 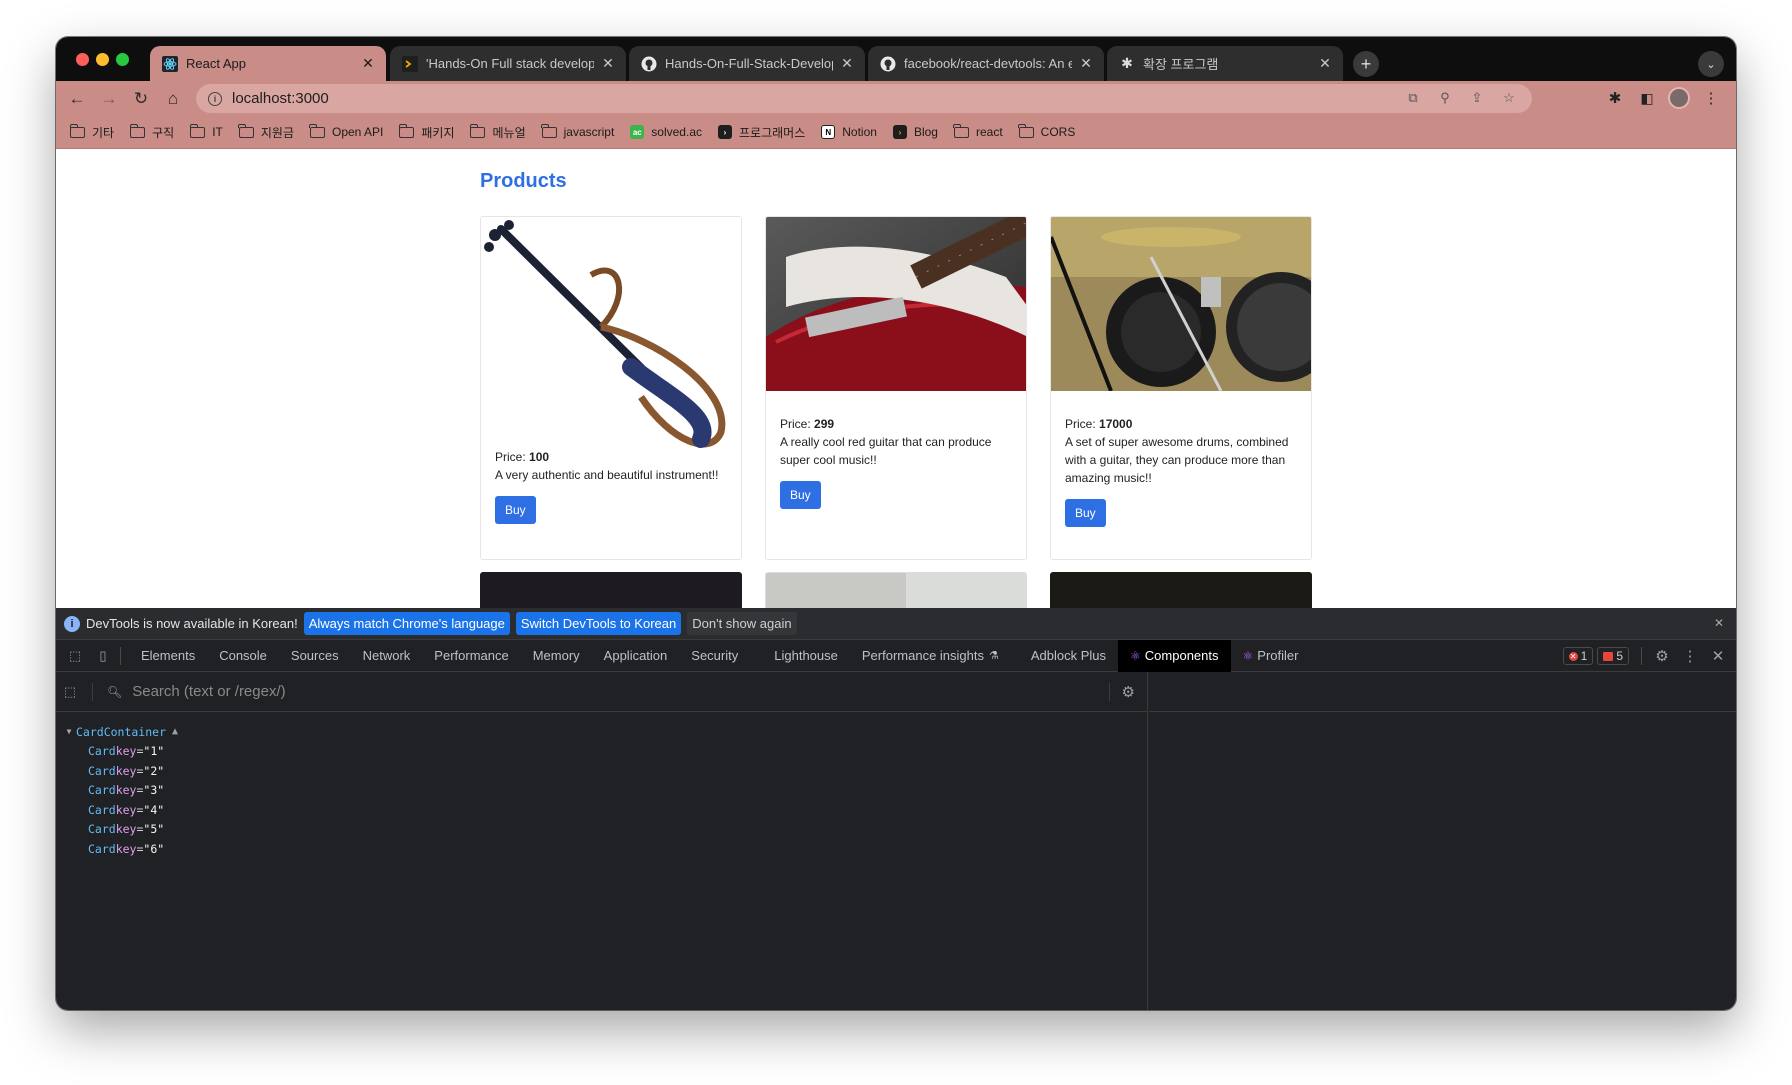 What do you see at coordinates (1647, 98) in the screenshot?
I see `side-panel-icon: ◧` at bounding box center [1647, 98].